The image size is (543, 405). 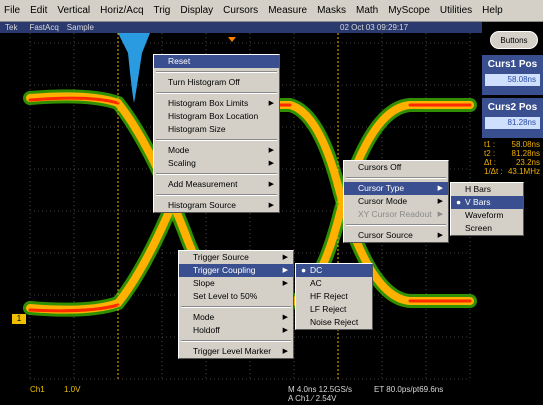 I want to click on histogram-area, so click(x=134, y=68).